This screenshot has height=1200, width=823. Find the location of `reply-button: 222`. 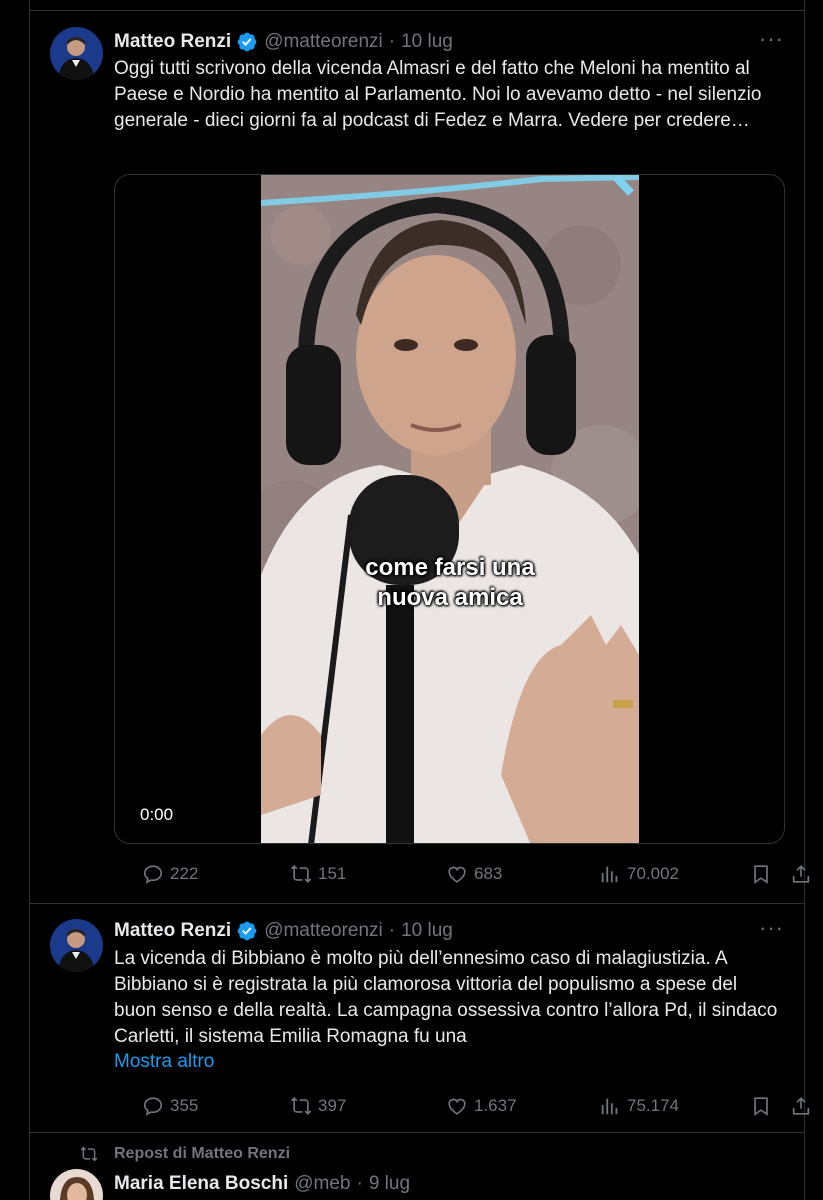

reply-button: 222 is located at coordinates (170, 874).